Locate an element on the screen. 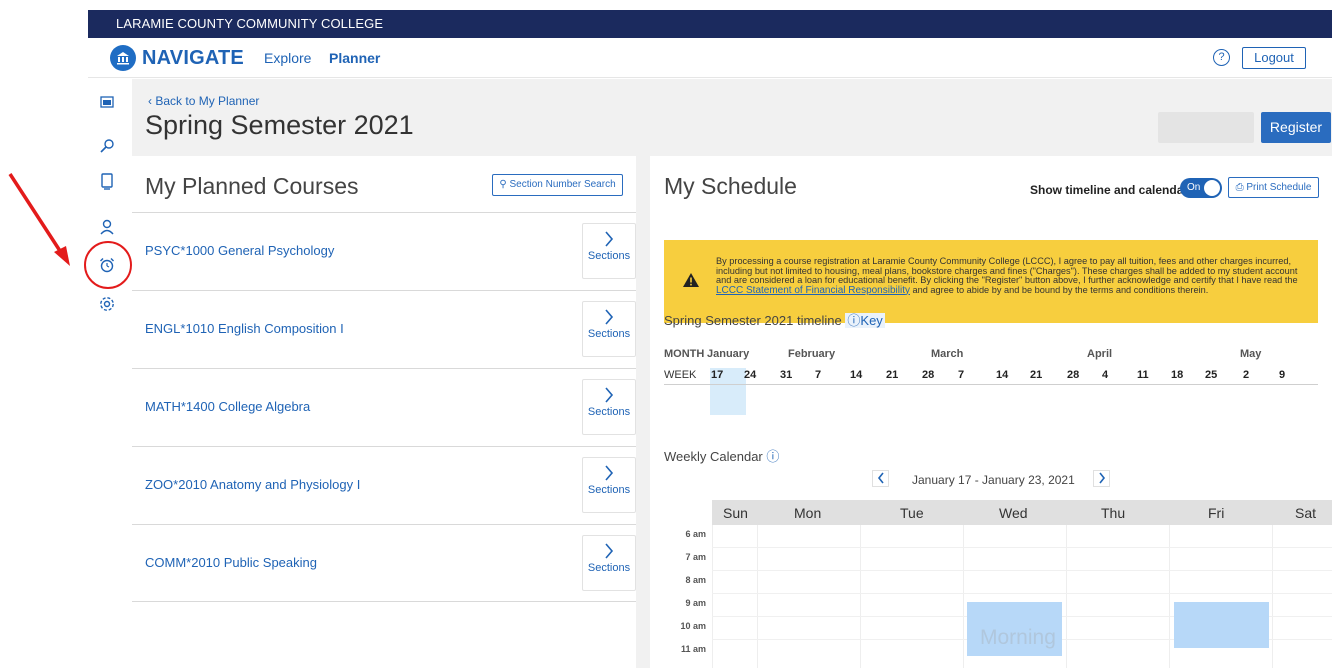  section-number-search-button: ⚲ Section Number Search is located at coordinates (557, 185).